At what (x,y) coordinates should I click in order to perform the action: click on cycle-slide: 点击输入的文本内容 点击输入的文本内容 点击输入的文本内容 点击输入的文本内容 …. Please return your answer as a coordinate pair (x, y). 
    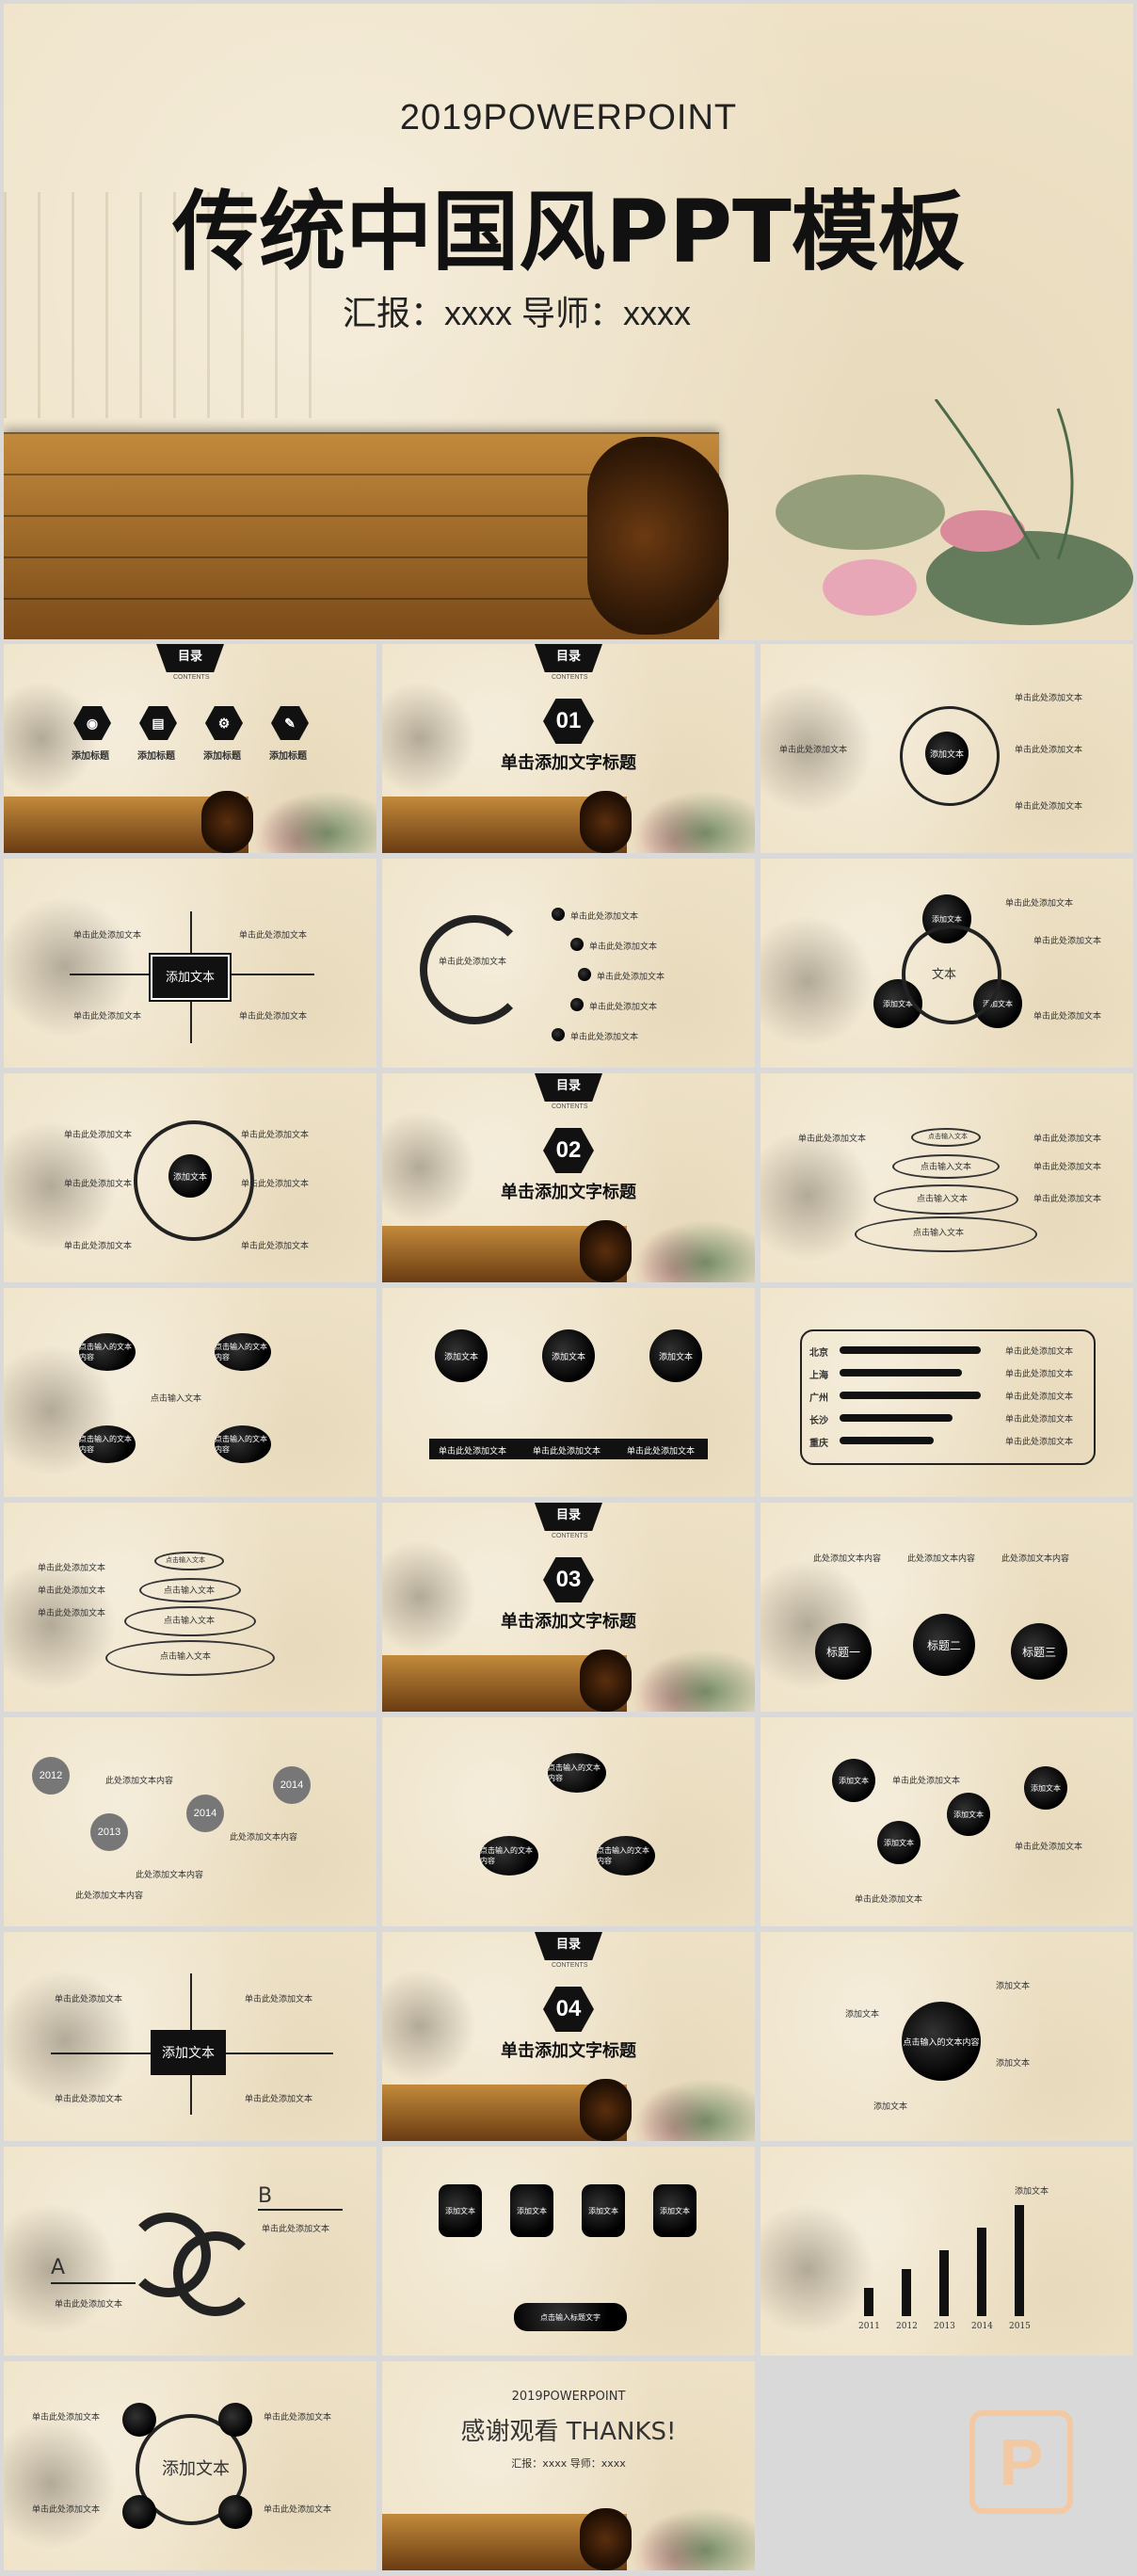
    Looking at the image, I should click on (190, 1392).